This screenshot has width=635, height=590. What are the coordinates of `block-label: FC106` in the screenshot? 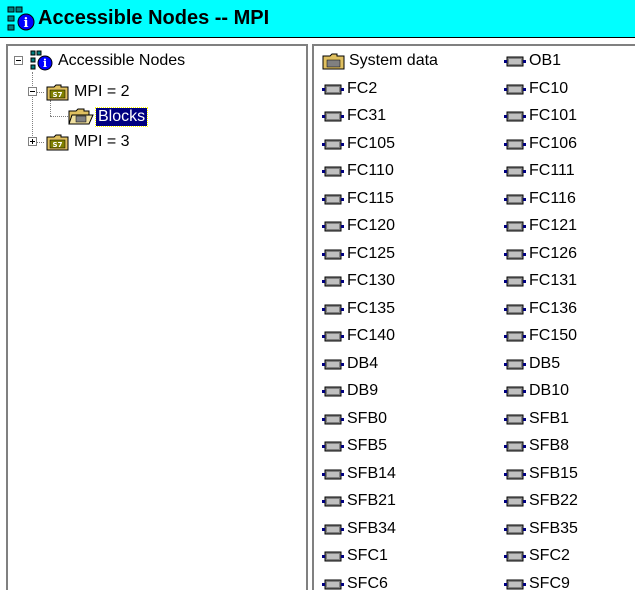 It's located at (553, 143).